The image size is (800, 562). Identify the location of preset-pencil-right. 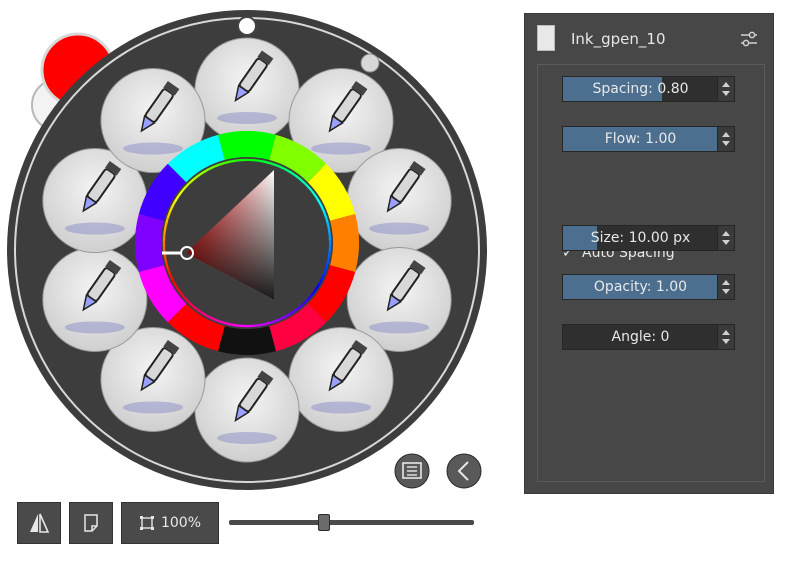
(399, 201).